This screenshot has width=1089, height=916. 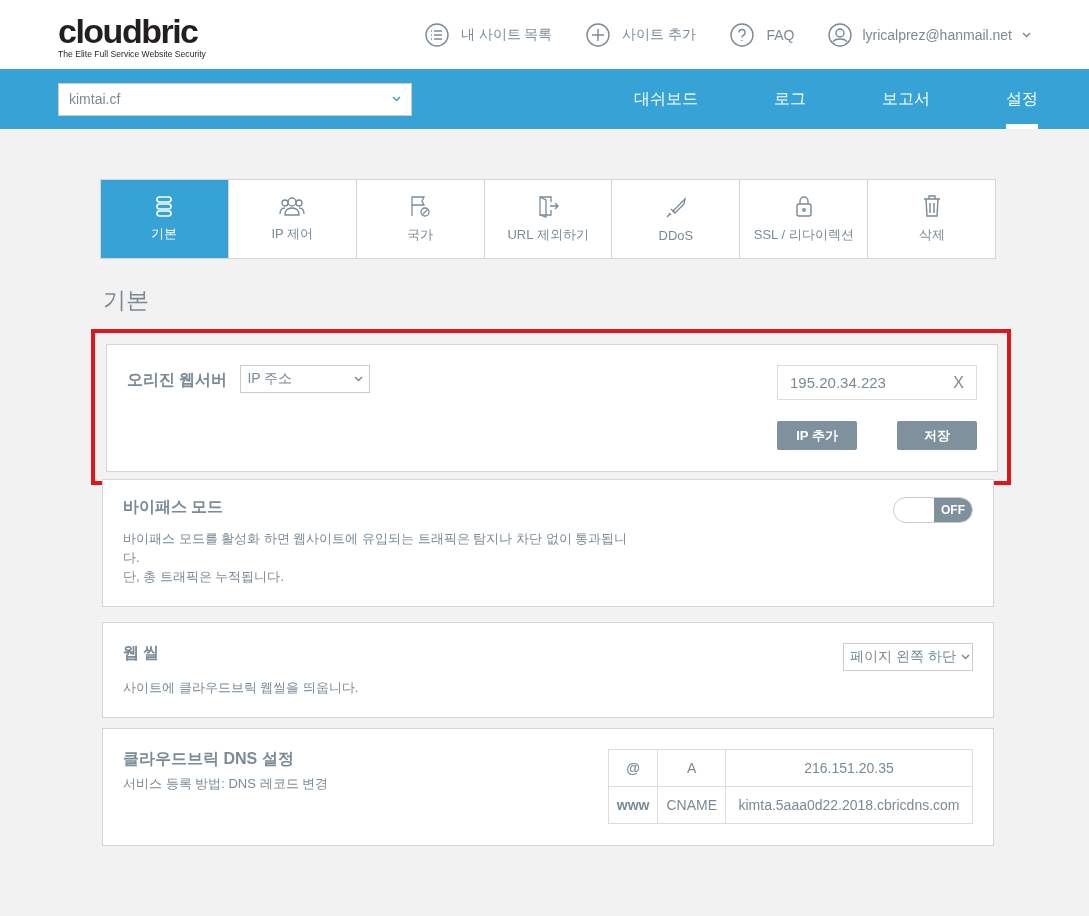 What do you see at coordinates (742, 34) in the screenshot?
I see `help-icon` at bounding box center [742, 34].